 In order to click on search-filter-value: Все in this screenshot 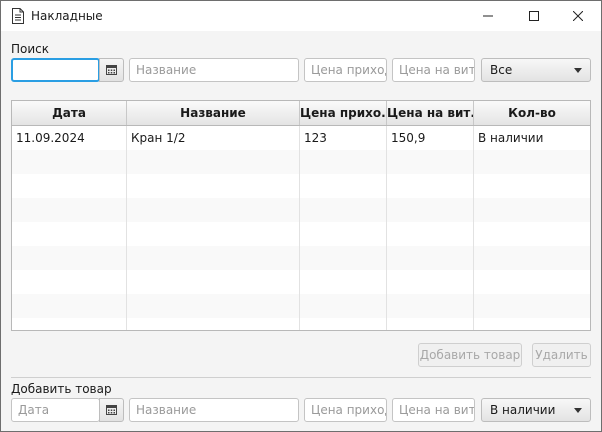, I will do `click(501, 70)`.